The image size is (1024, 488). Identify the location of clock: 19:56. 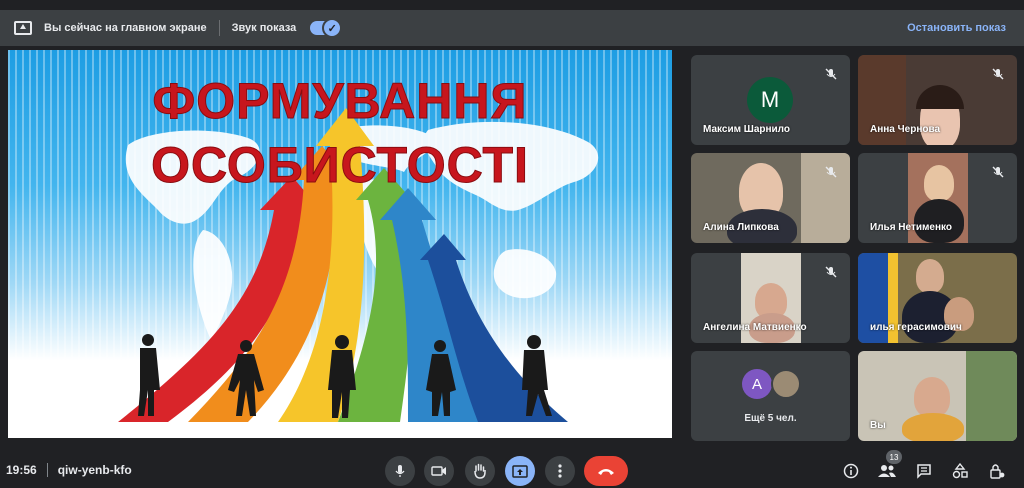
(21, 470).